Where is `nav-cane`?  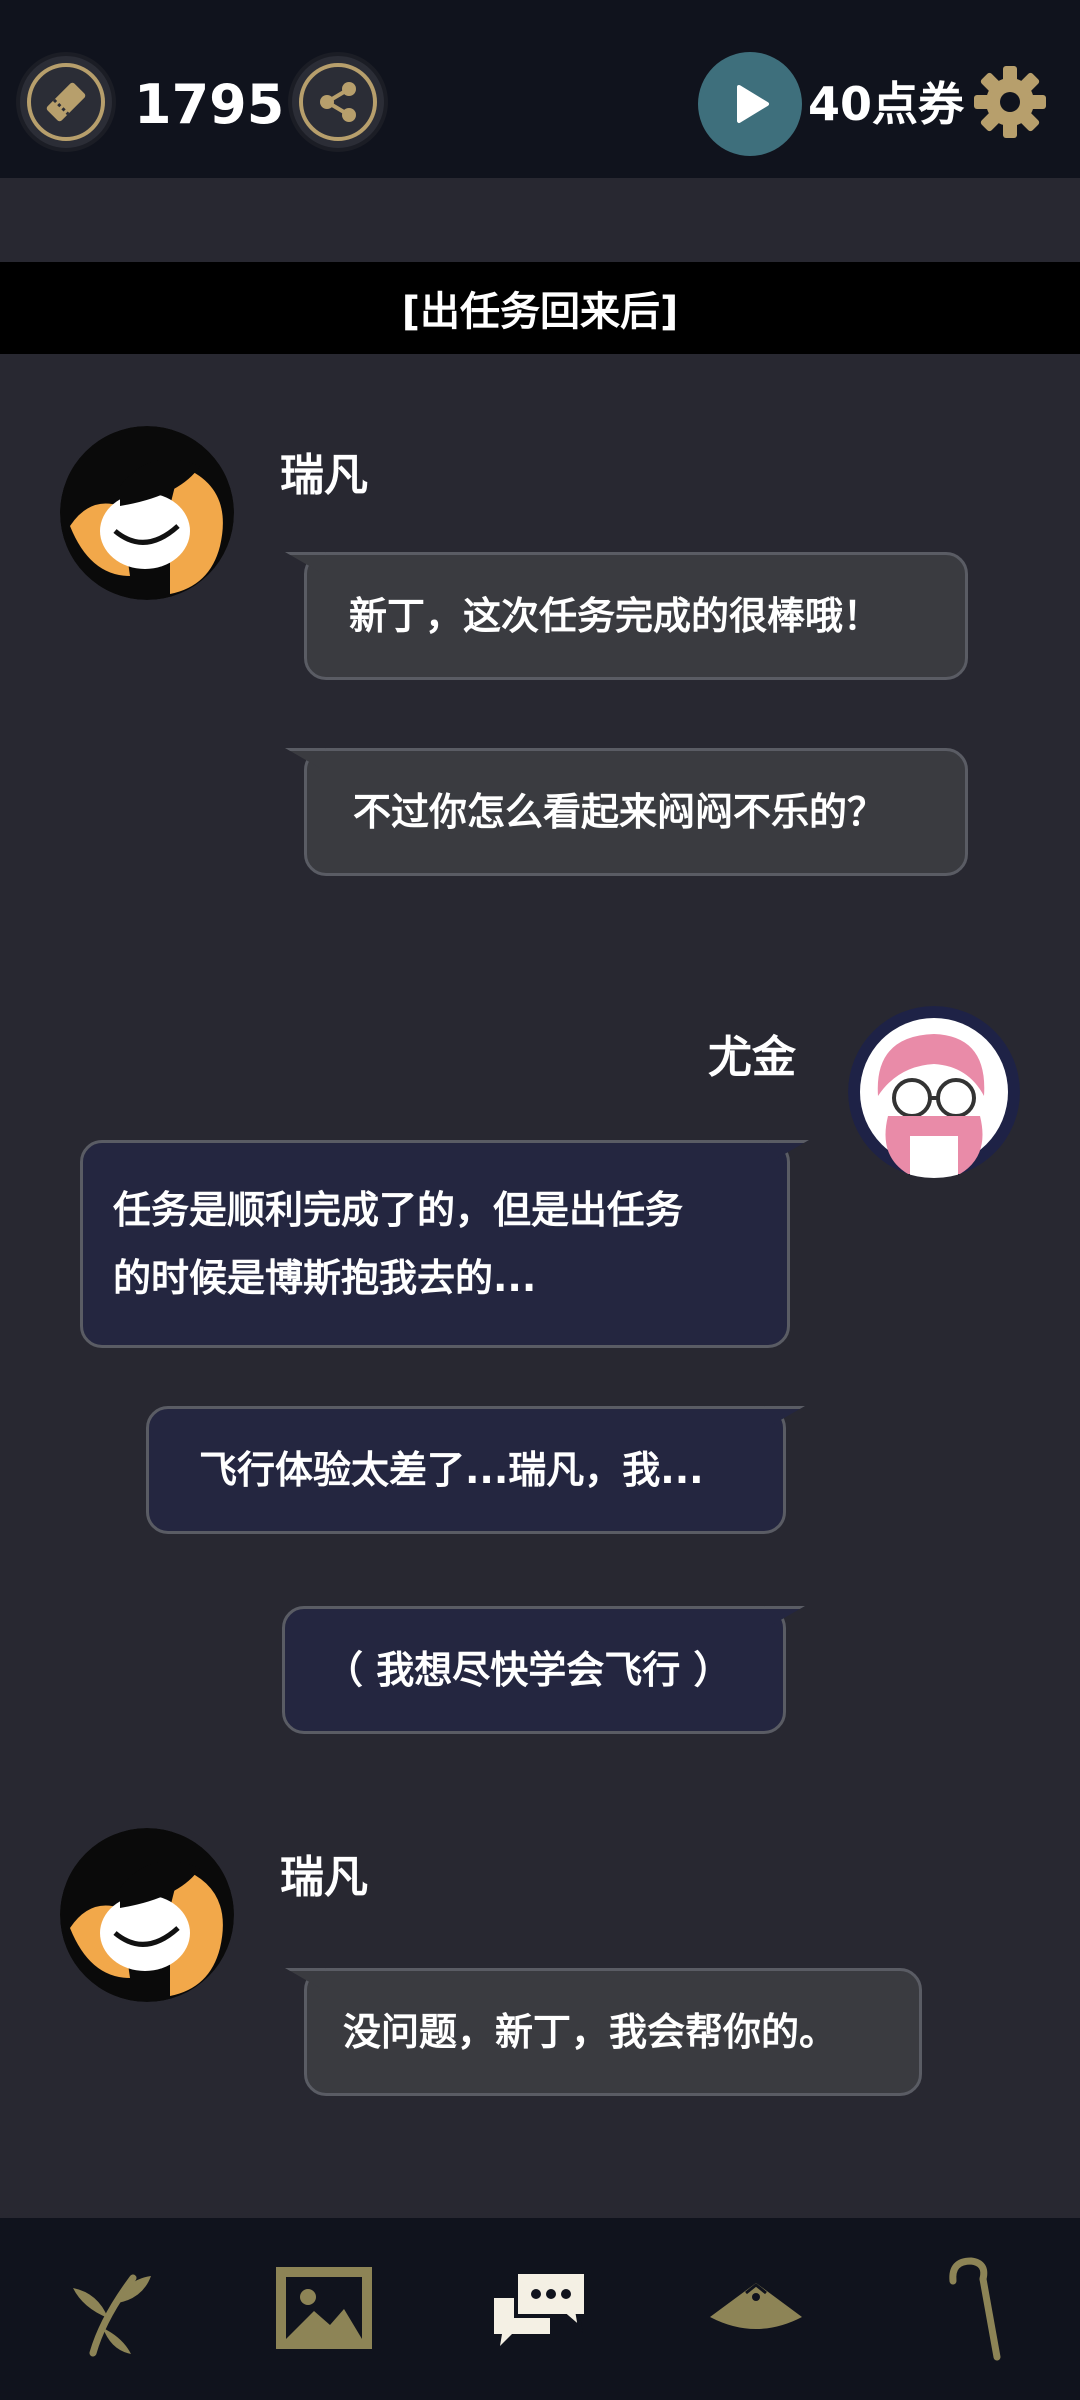
nav-cane is located at coordinates (972, 2308).